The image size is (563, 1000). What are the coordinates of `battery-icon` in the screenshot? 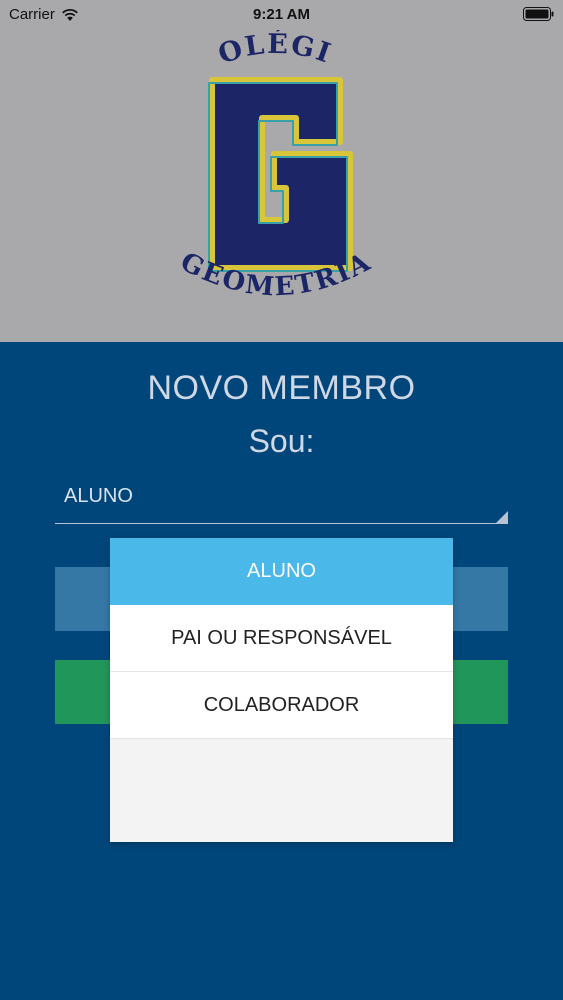 It's located at (538, 14).